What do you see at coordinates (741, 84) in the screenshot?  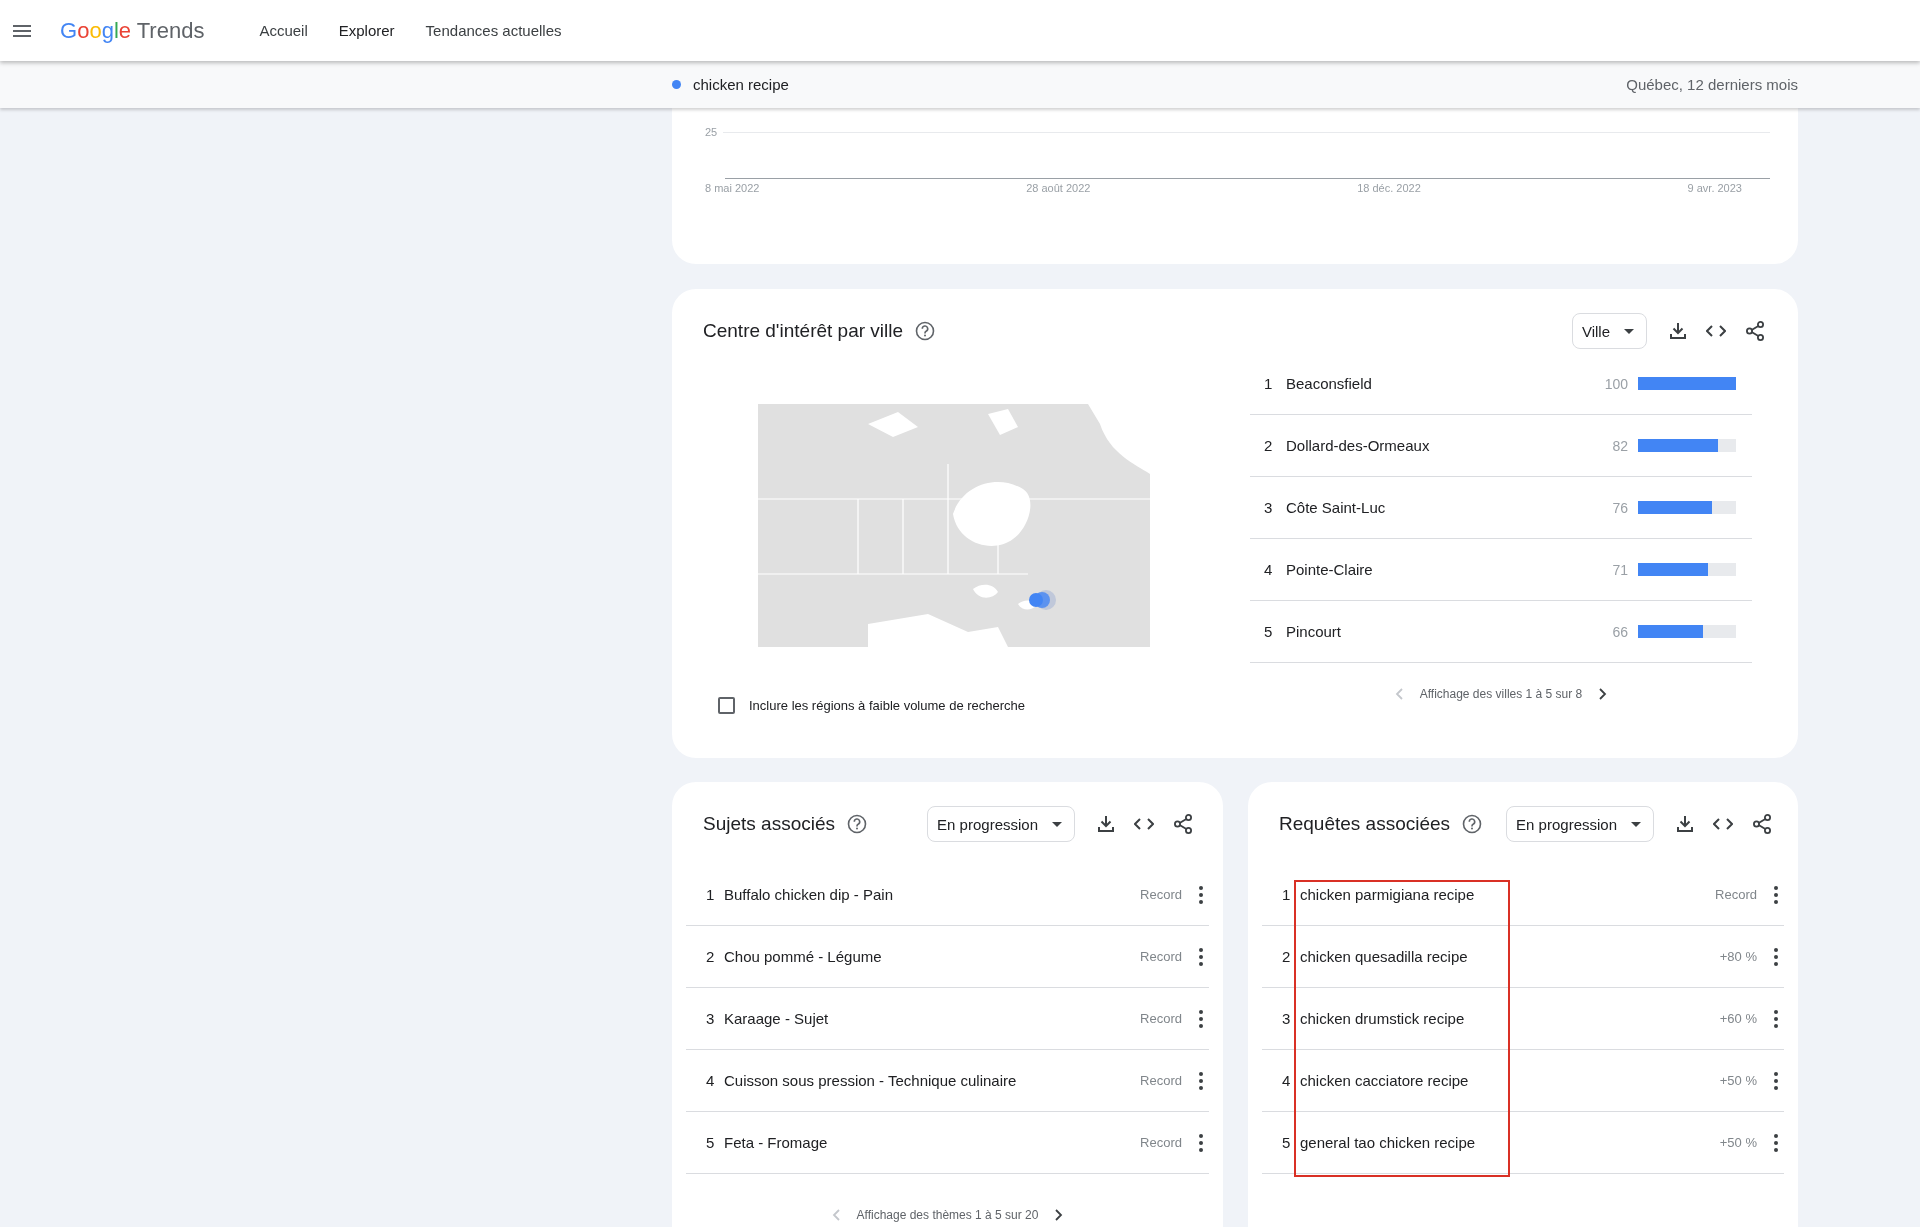 I see `search-term: chicken recipe` at bounding box center [741, 84].